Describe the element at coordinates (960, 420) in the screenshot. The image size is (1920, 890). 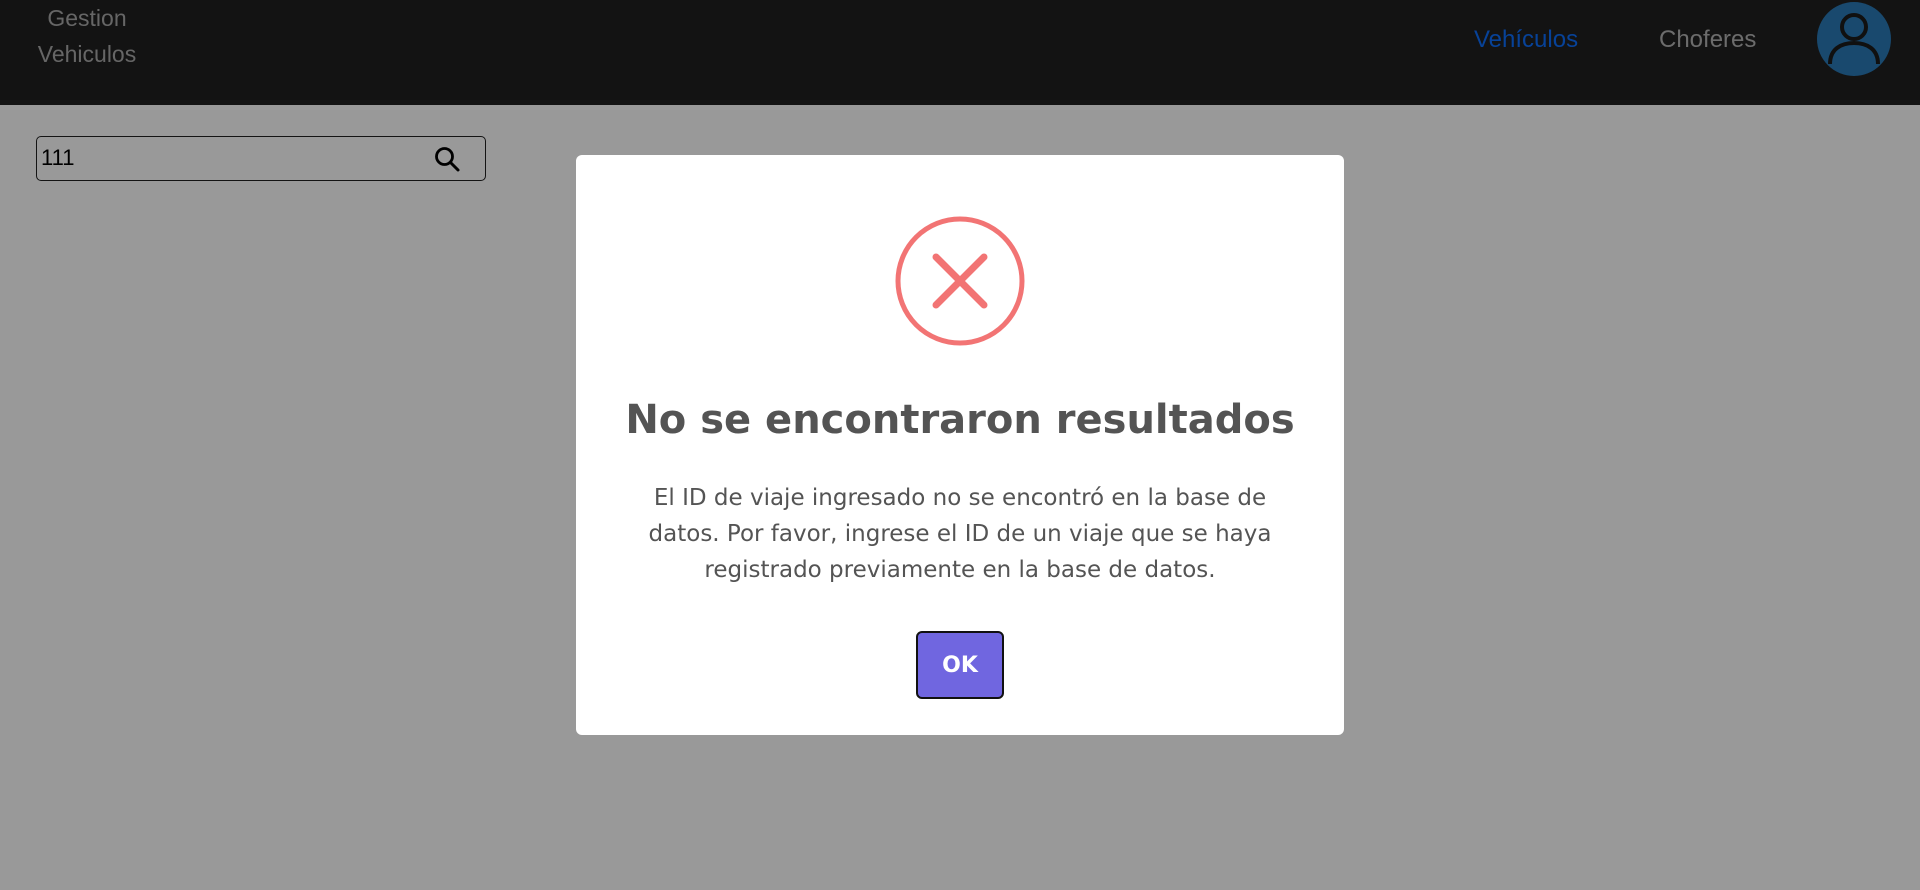
I see `dialog-title: No se encontraron resultados` at that location.